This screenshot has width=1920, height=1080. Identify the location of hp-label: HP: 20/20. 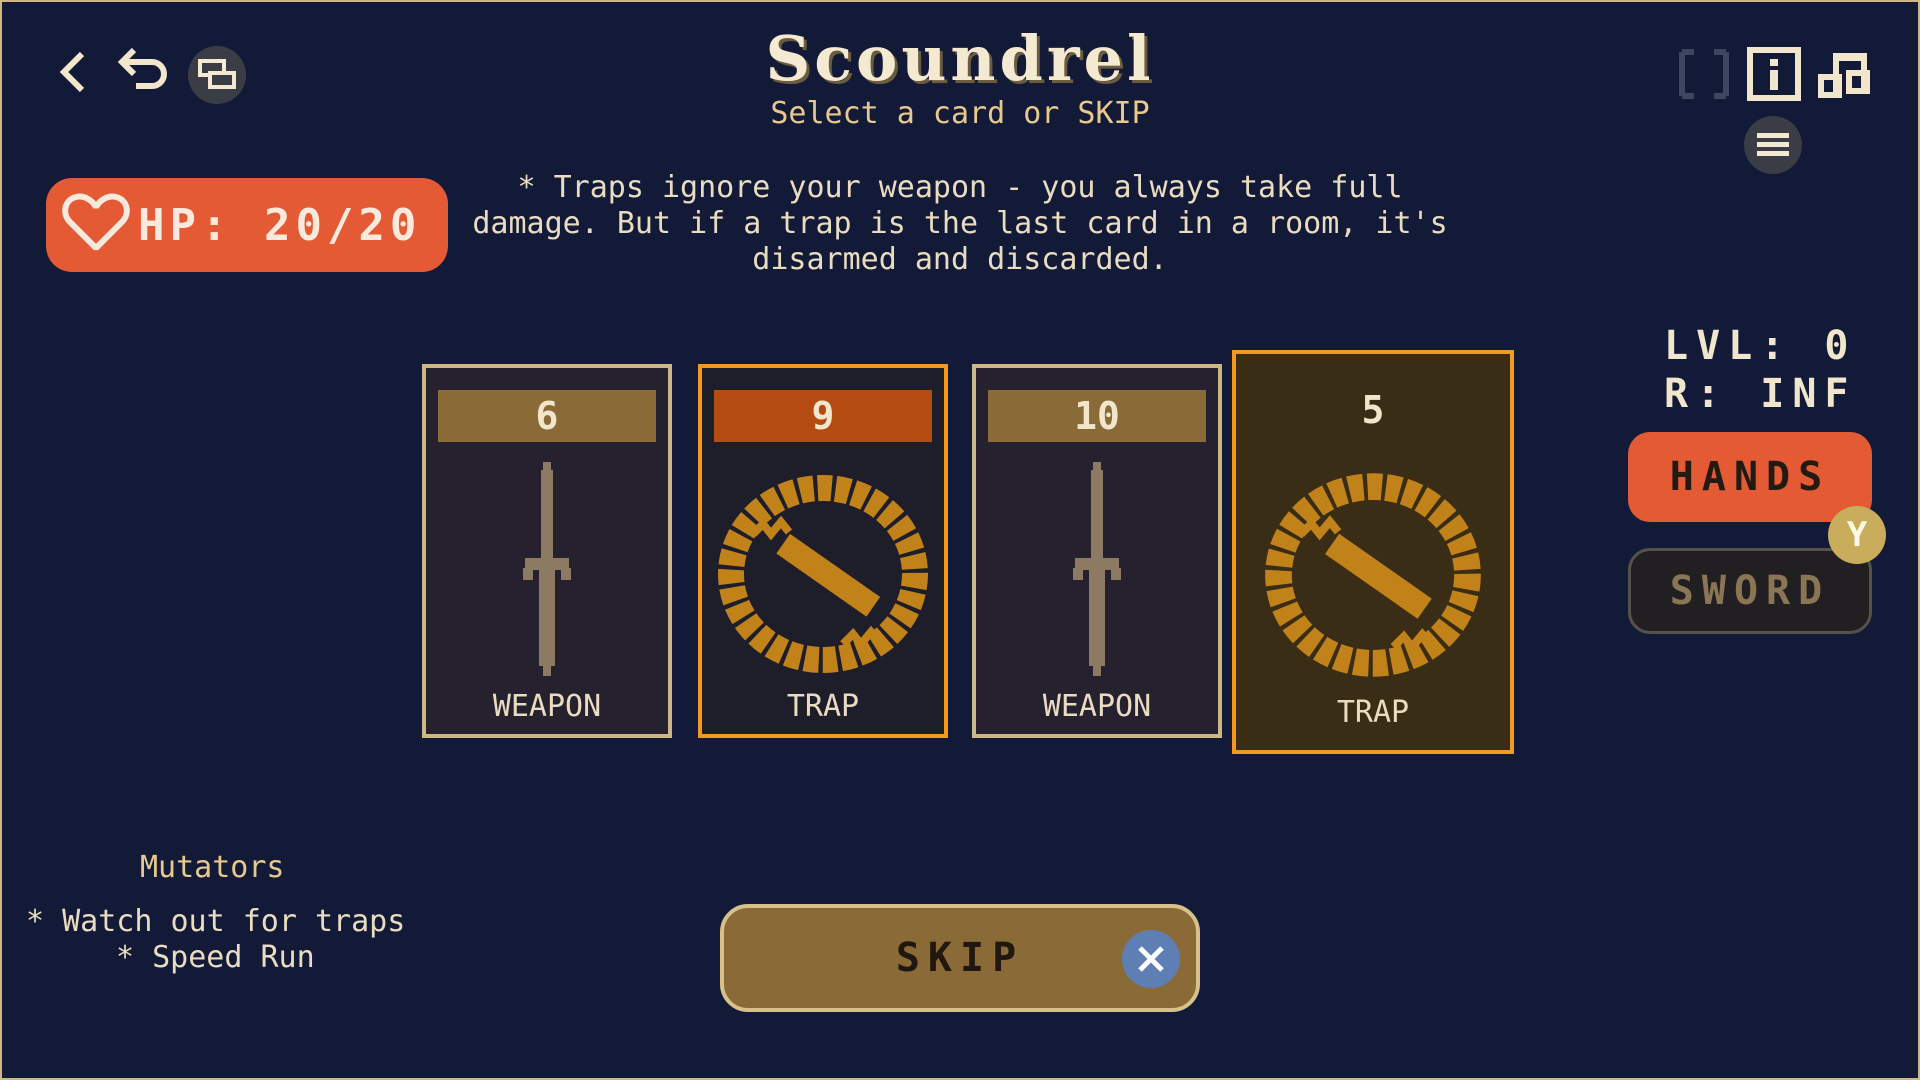
(280, 225).